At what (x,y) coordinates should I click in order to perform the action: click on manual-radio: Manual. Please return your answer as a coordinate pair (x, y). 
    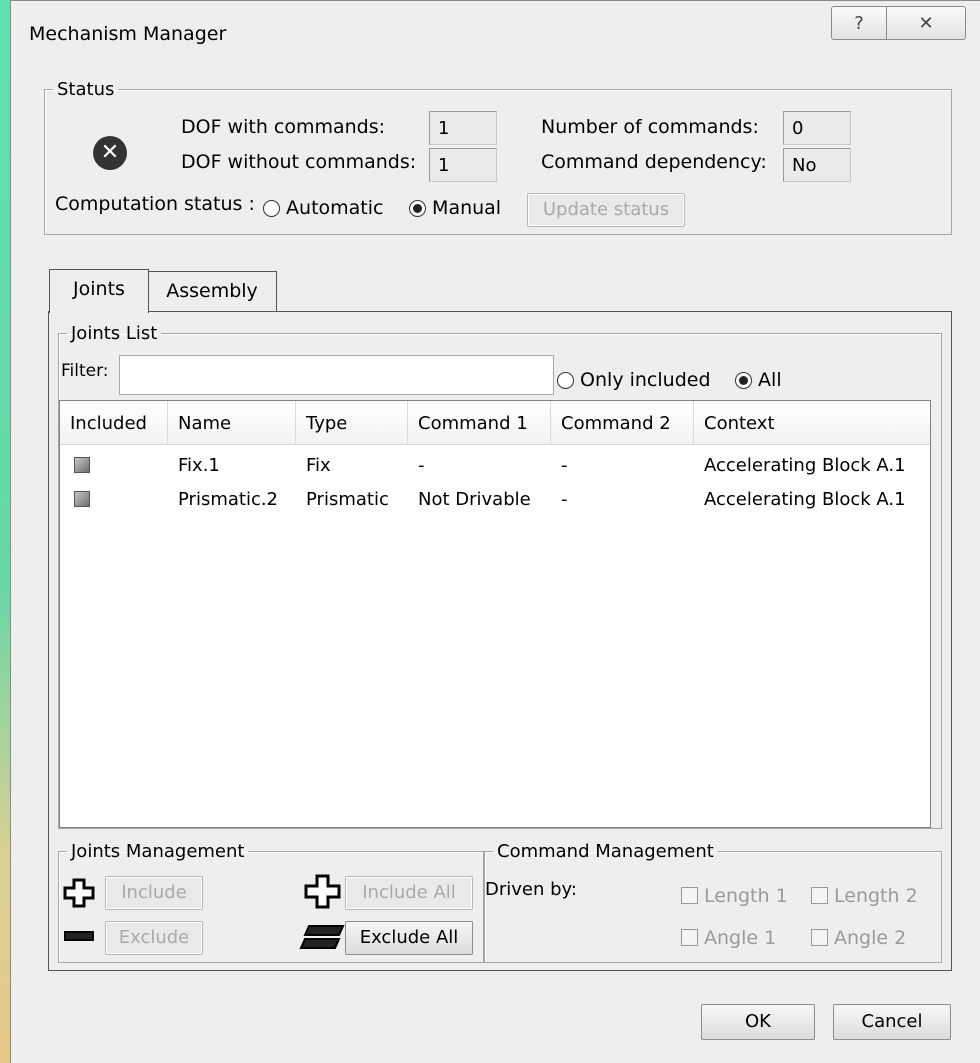
    Looking at the image, I should click on (455, 208).